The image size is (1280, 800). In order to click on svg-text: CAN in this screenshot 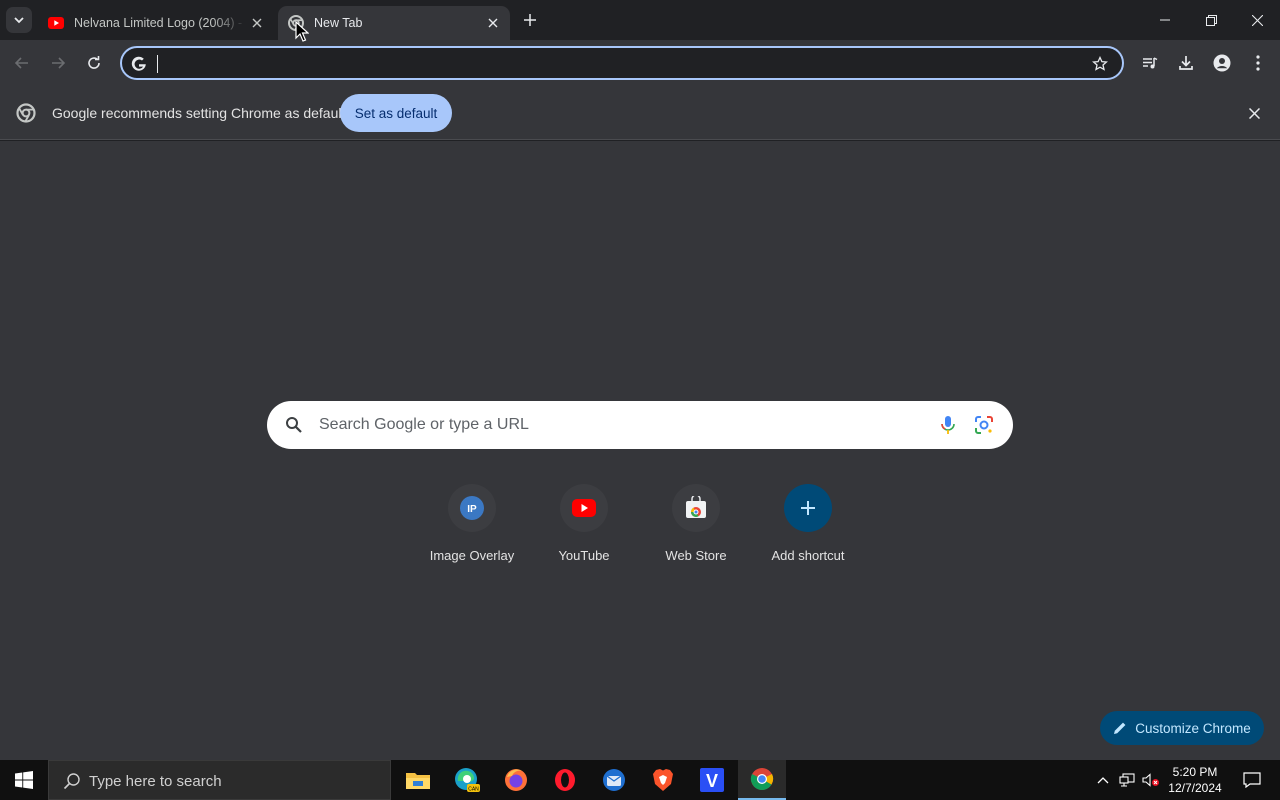, I will do `click(473, 789)`.